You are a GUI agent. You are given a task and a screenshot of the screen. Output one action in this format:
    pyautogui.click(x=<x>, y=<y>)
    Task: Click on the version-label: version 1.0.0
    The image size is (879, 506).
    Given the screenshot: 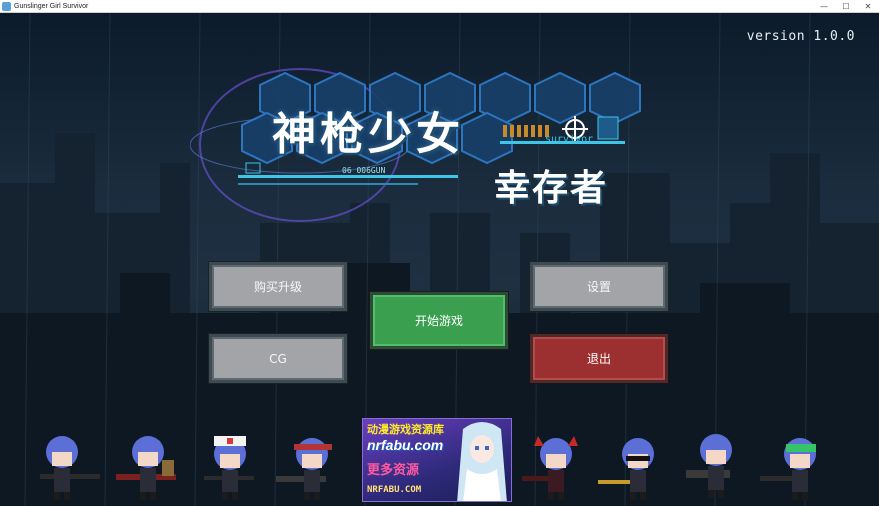 What is the action you would take?
    pyautogui.click(x=800, y=36)
    